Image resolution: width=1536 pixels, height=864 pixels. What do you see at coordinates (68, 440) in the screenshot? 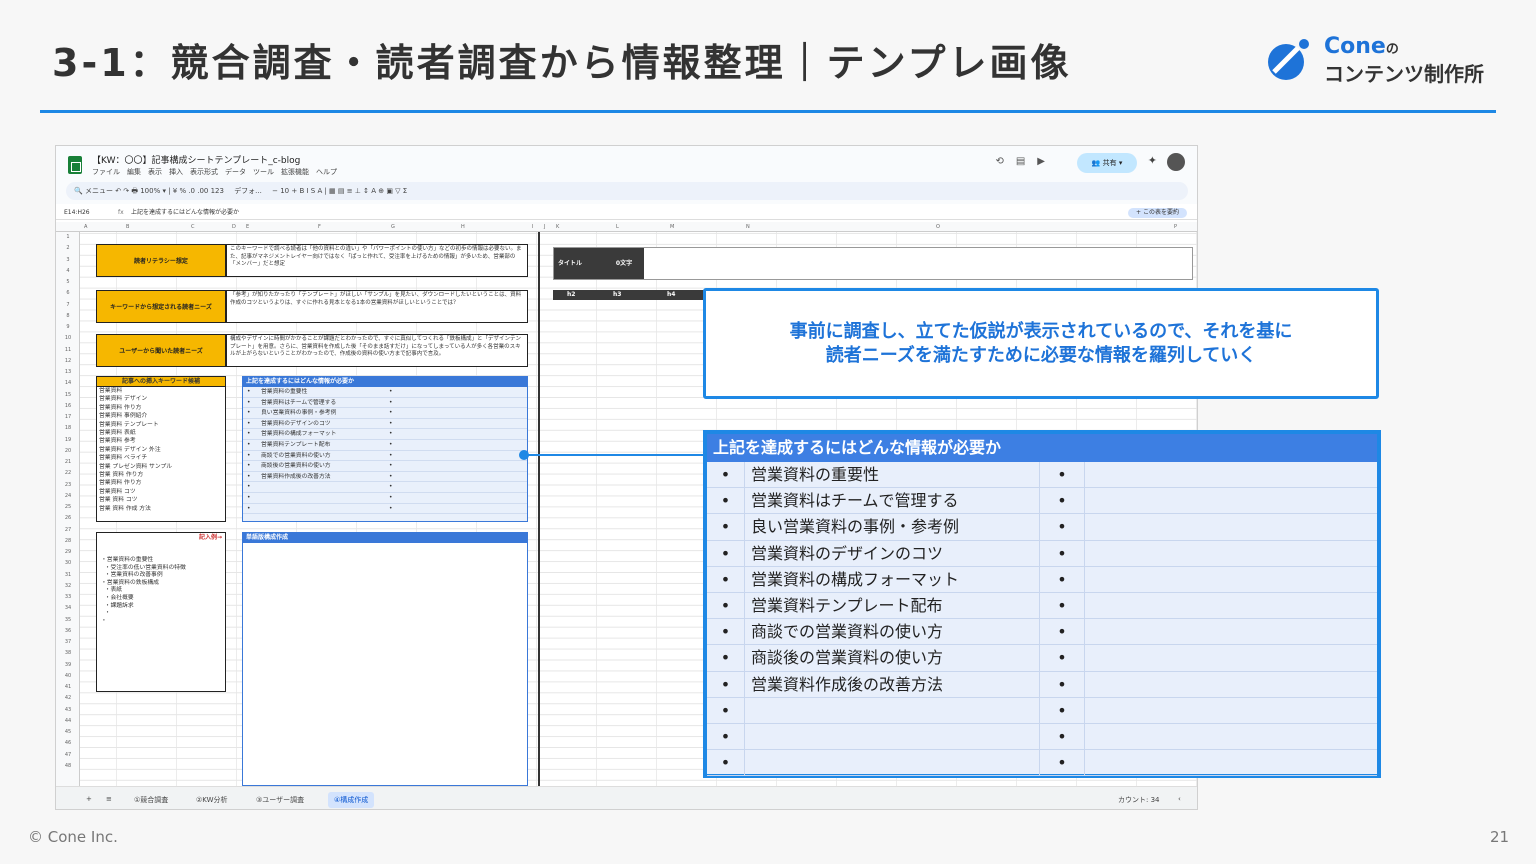
I see `row-number: 19` at bounding box center [68, 440].